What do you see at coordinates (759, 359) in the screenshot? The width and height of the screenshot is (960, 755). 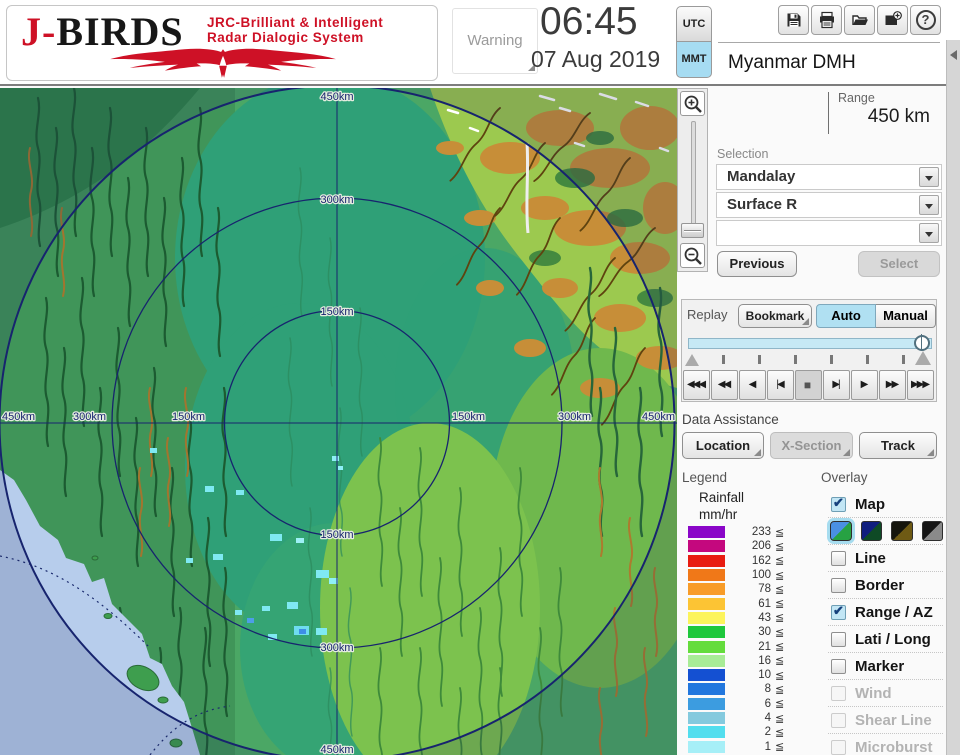 I see `slider-tick` at bounding box center [759, 359].